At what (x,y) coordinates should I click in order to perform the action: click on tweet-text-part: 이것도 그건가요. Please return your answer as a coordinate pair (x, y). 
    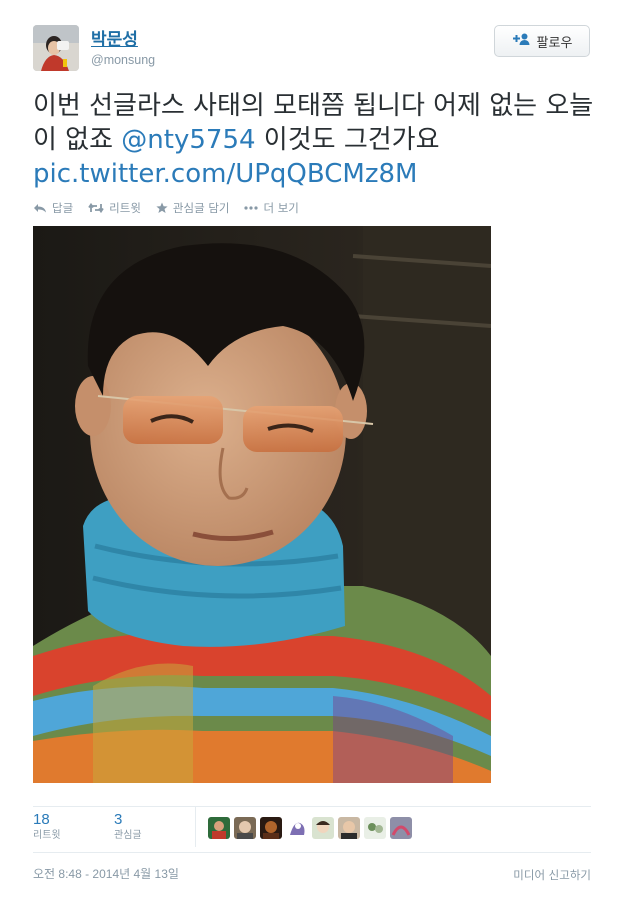
    Looking at the image, I should click on (347, 140).